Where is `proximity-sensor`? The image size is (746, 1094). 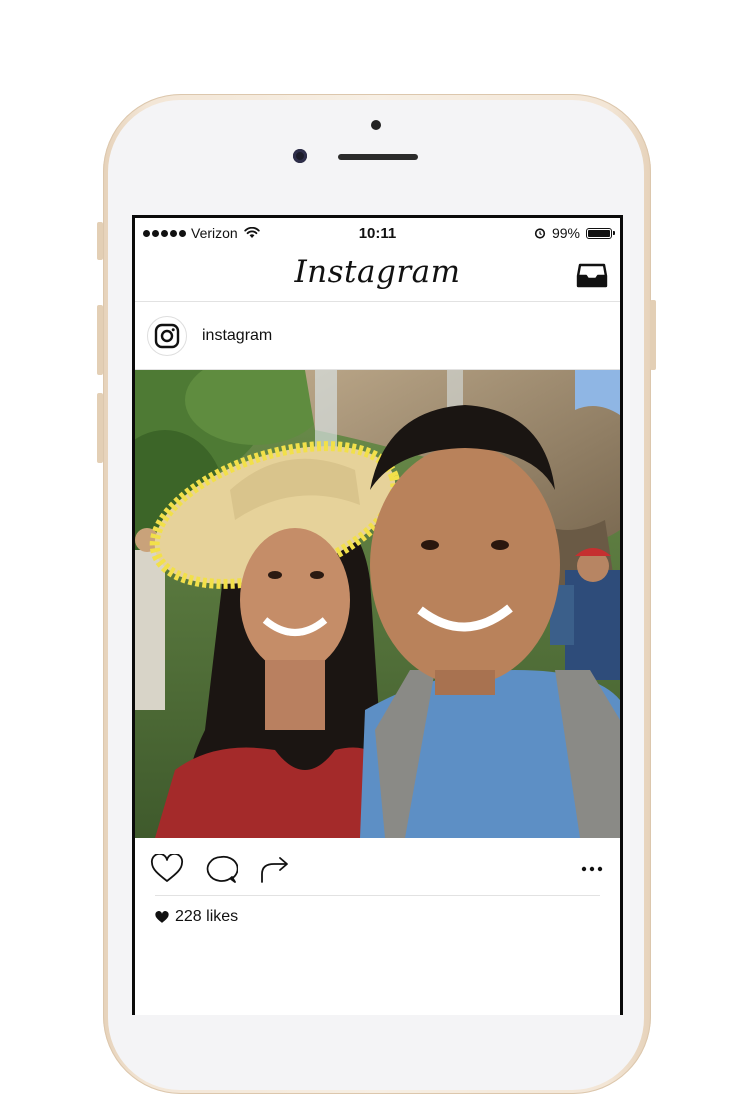
proximity-sensor is located at coordinates (376, 125).